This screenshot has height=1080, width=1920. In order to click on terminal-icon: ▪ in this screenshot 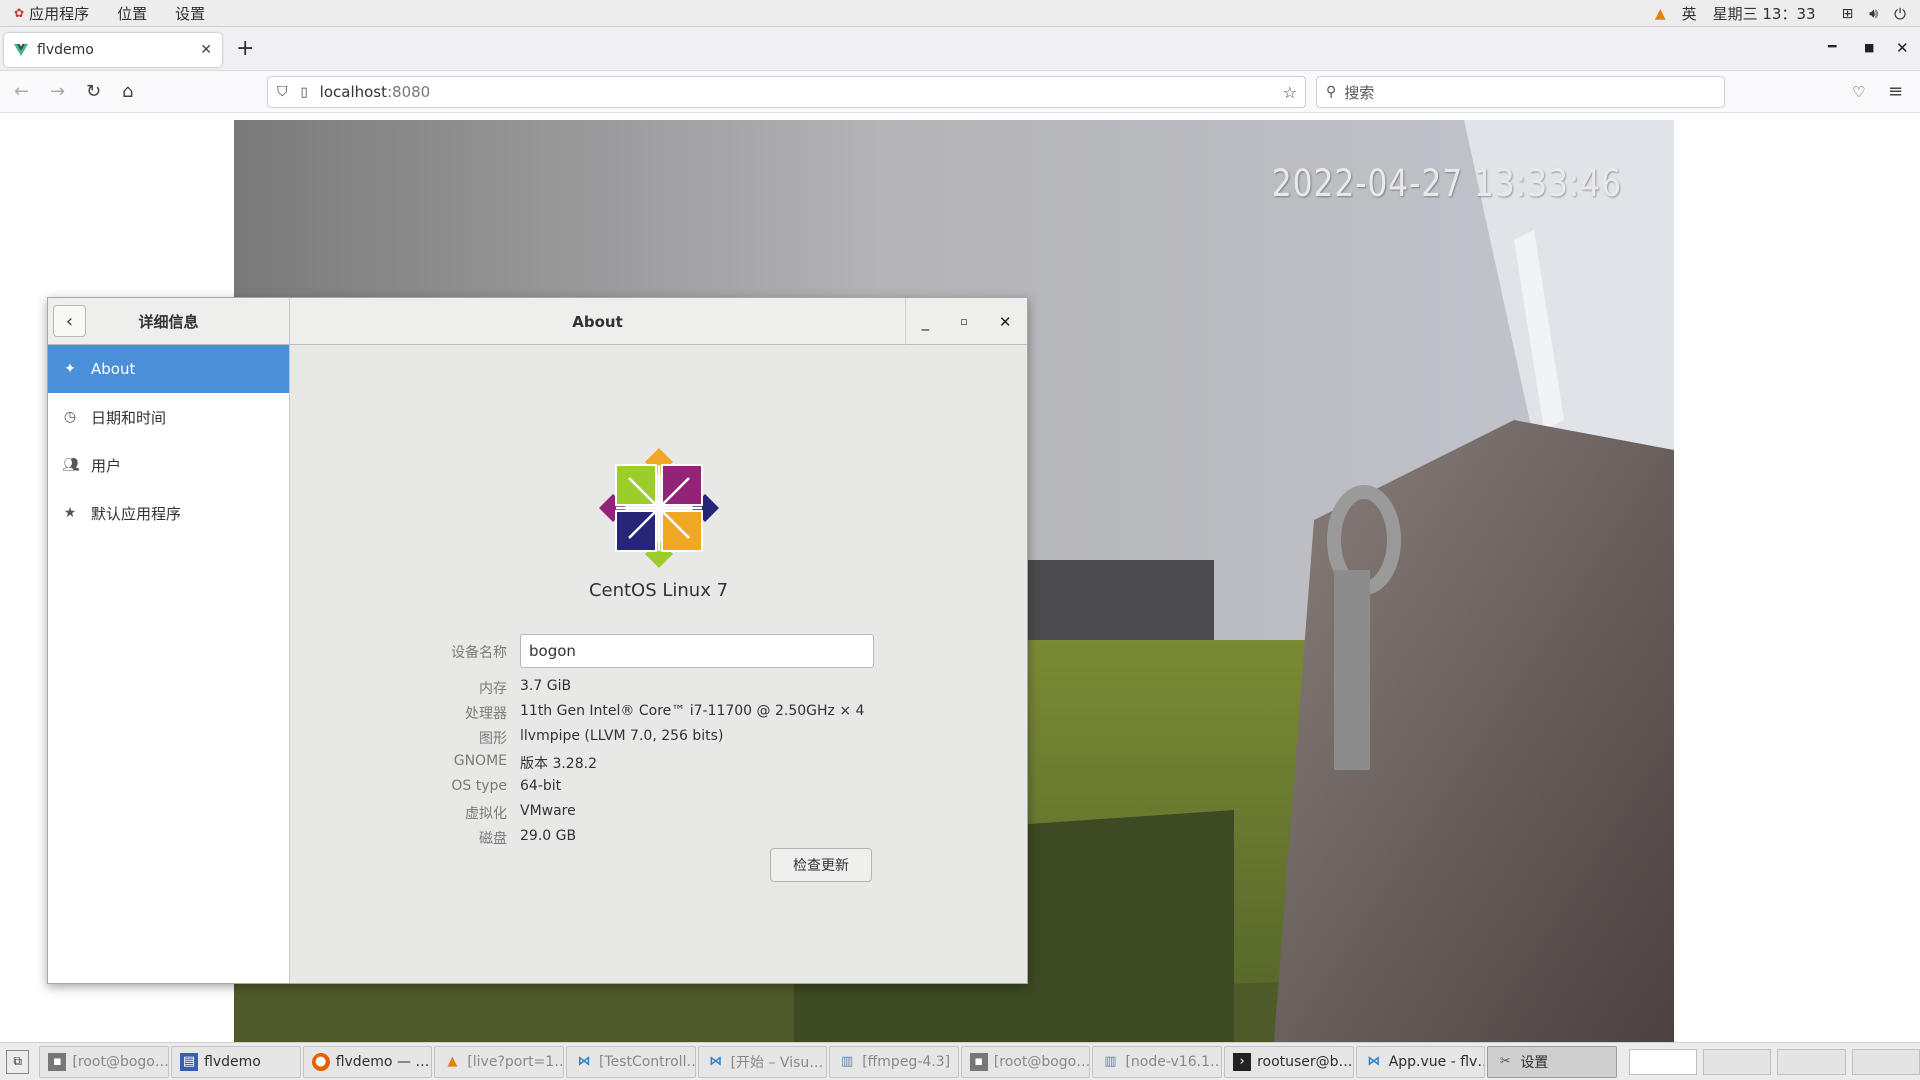, I will do `click(978, 1061)`.